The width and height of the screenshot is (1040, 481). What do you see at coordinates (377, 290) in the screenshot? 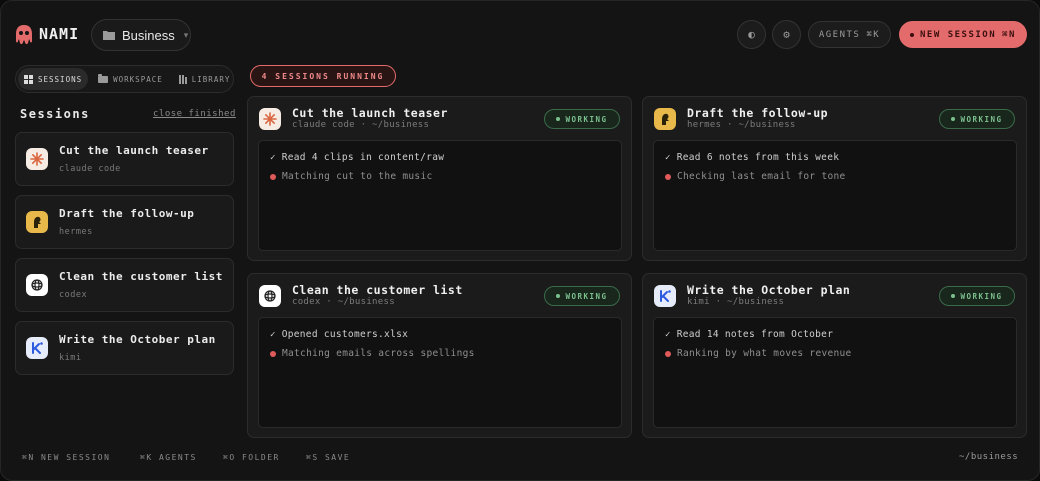
I see `card-title: Clean the customer list` at bounding box center [377, 290].